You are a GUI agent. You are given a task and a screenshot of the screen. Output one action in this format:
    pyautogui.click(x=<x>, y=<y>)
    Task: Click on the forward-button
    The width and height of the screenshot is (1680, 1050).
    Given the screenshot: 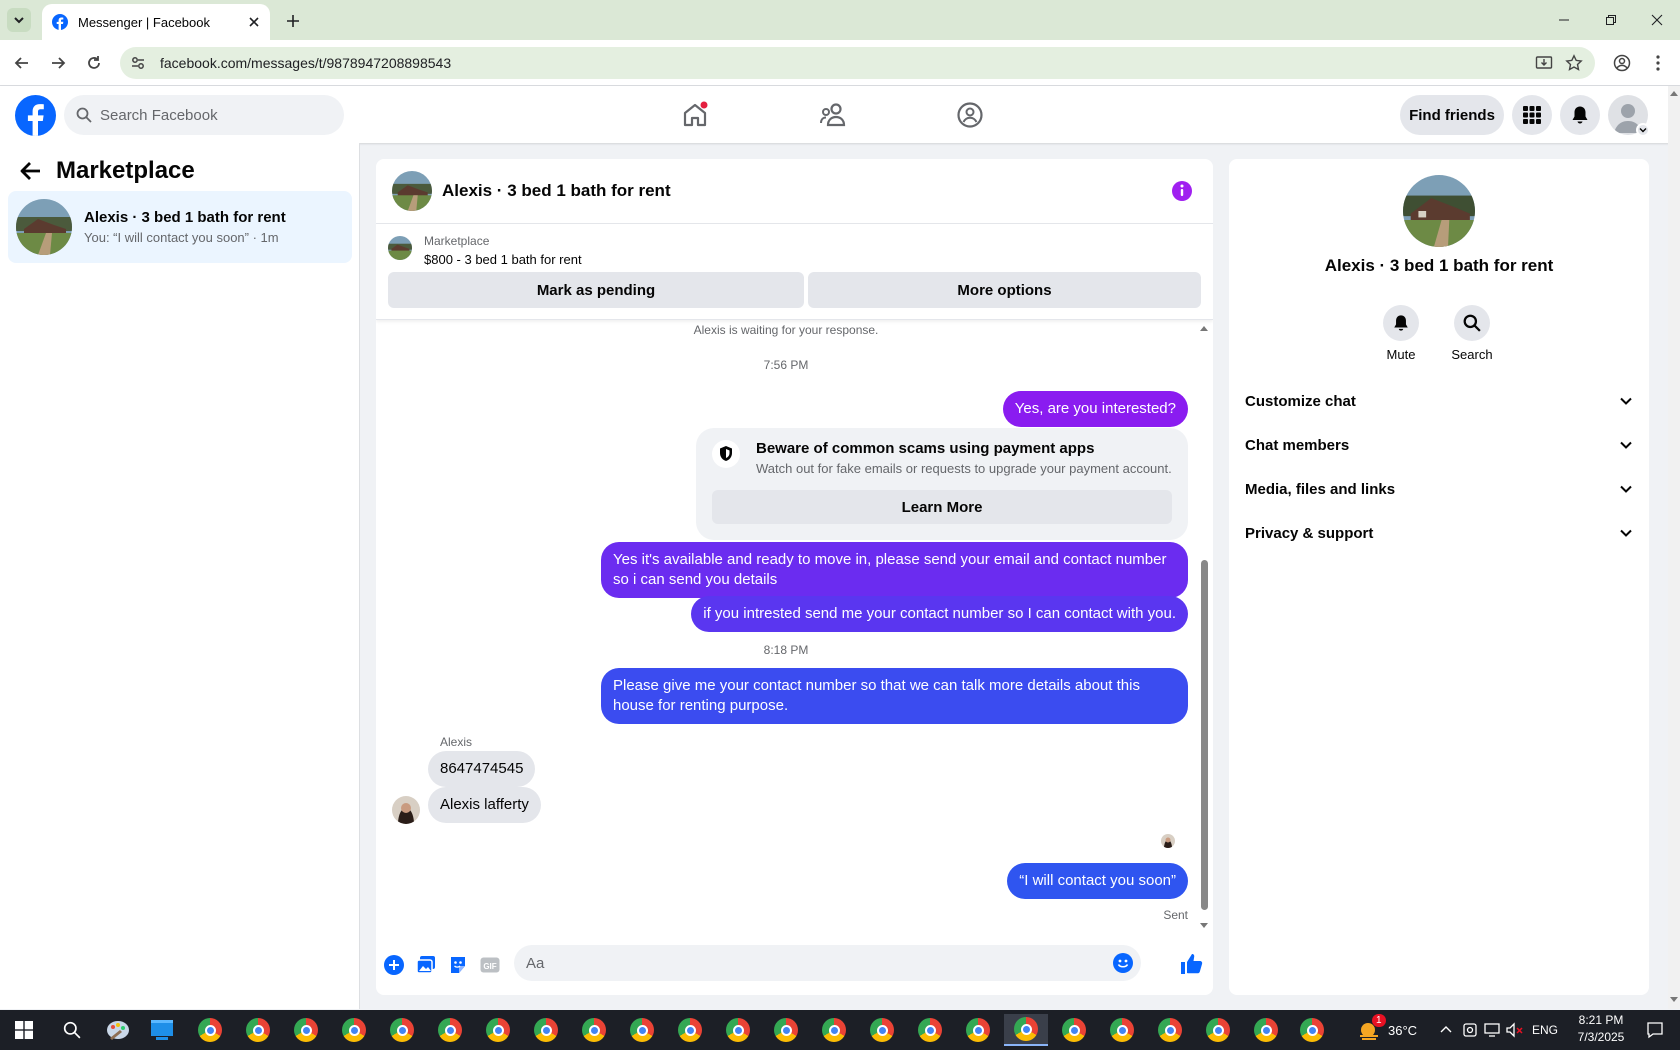 What is the action you would take?
    pyautogui.click(x=58, y=63)
    